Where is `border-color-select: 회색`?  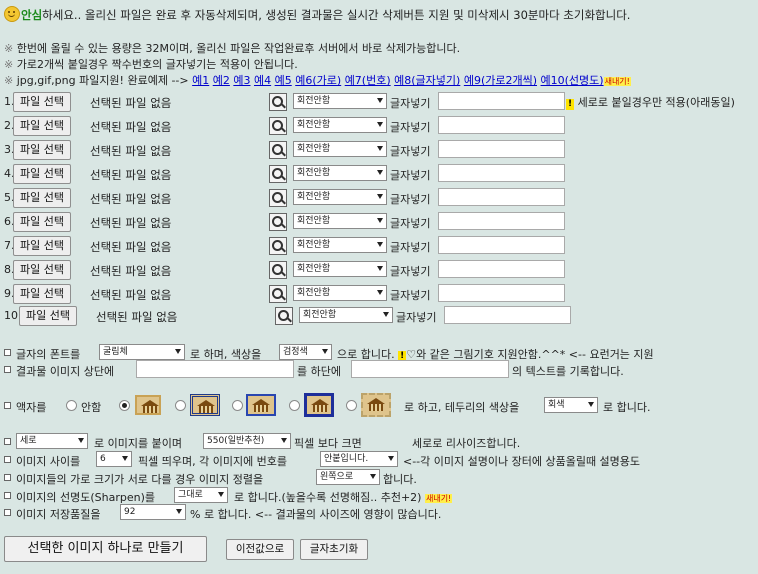 border-color-select: 회색 is located at coordinates (571, 405).